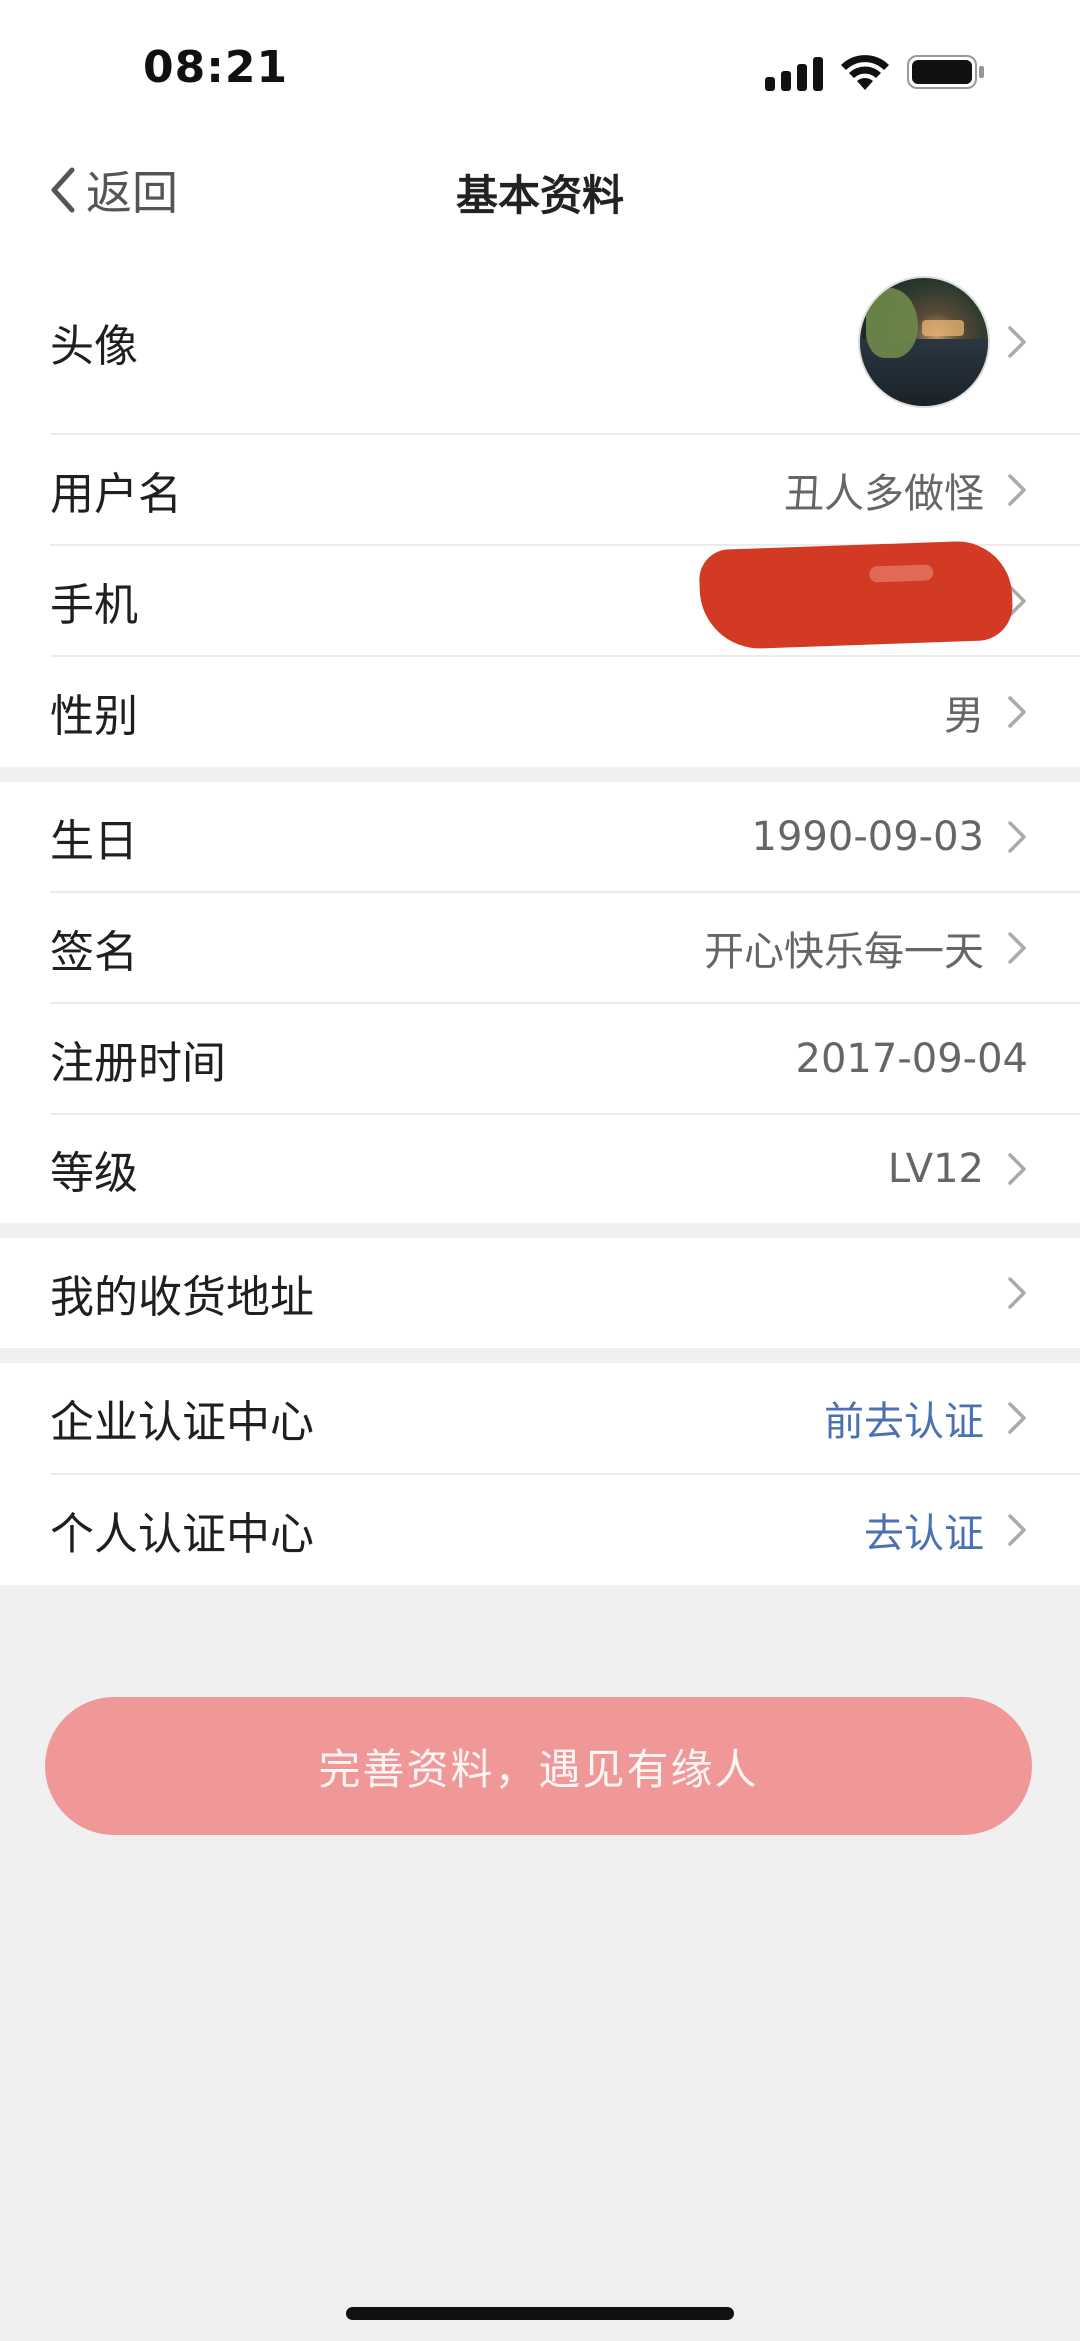  What do you see at coordinates (94, 346) in the screenshot?
I see `avatar-label: 头像` at bounding box center [94, 346].